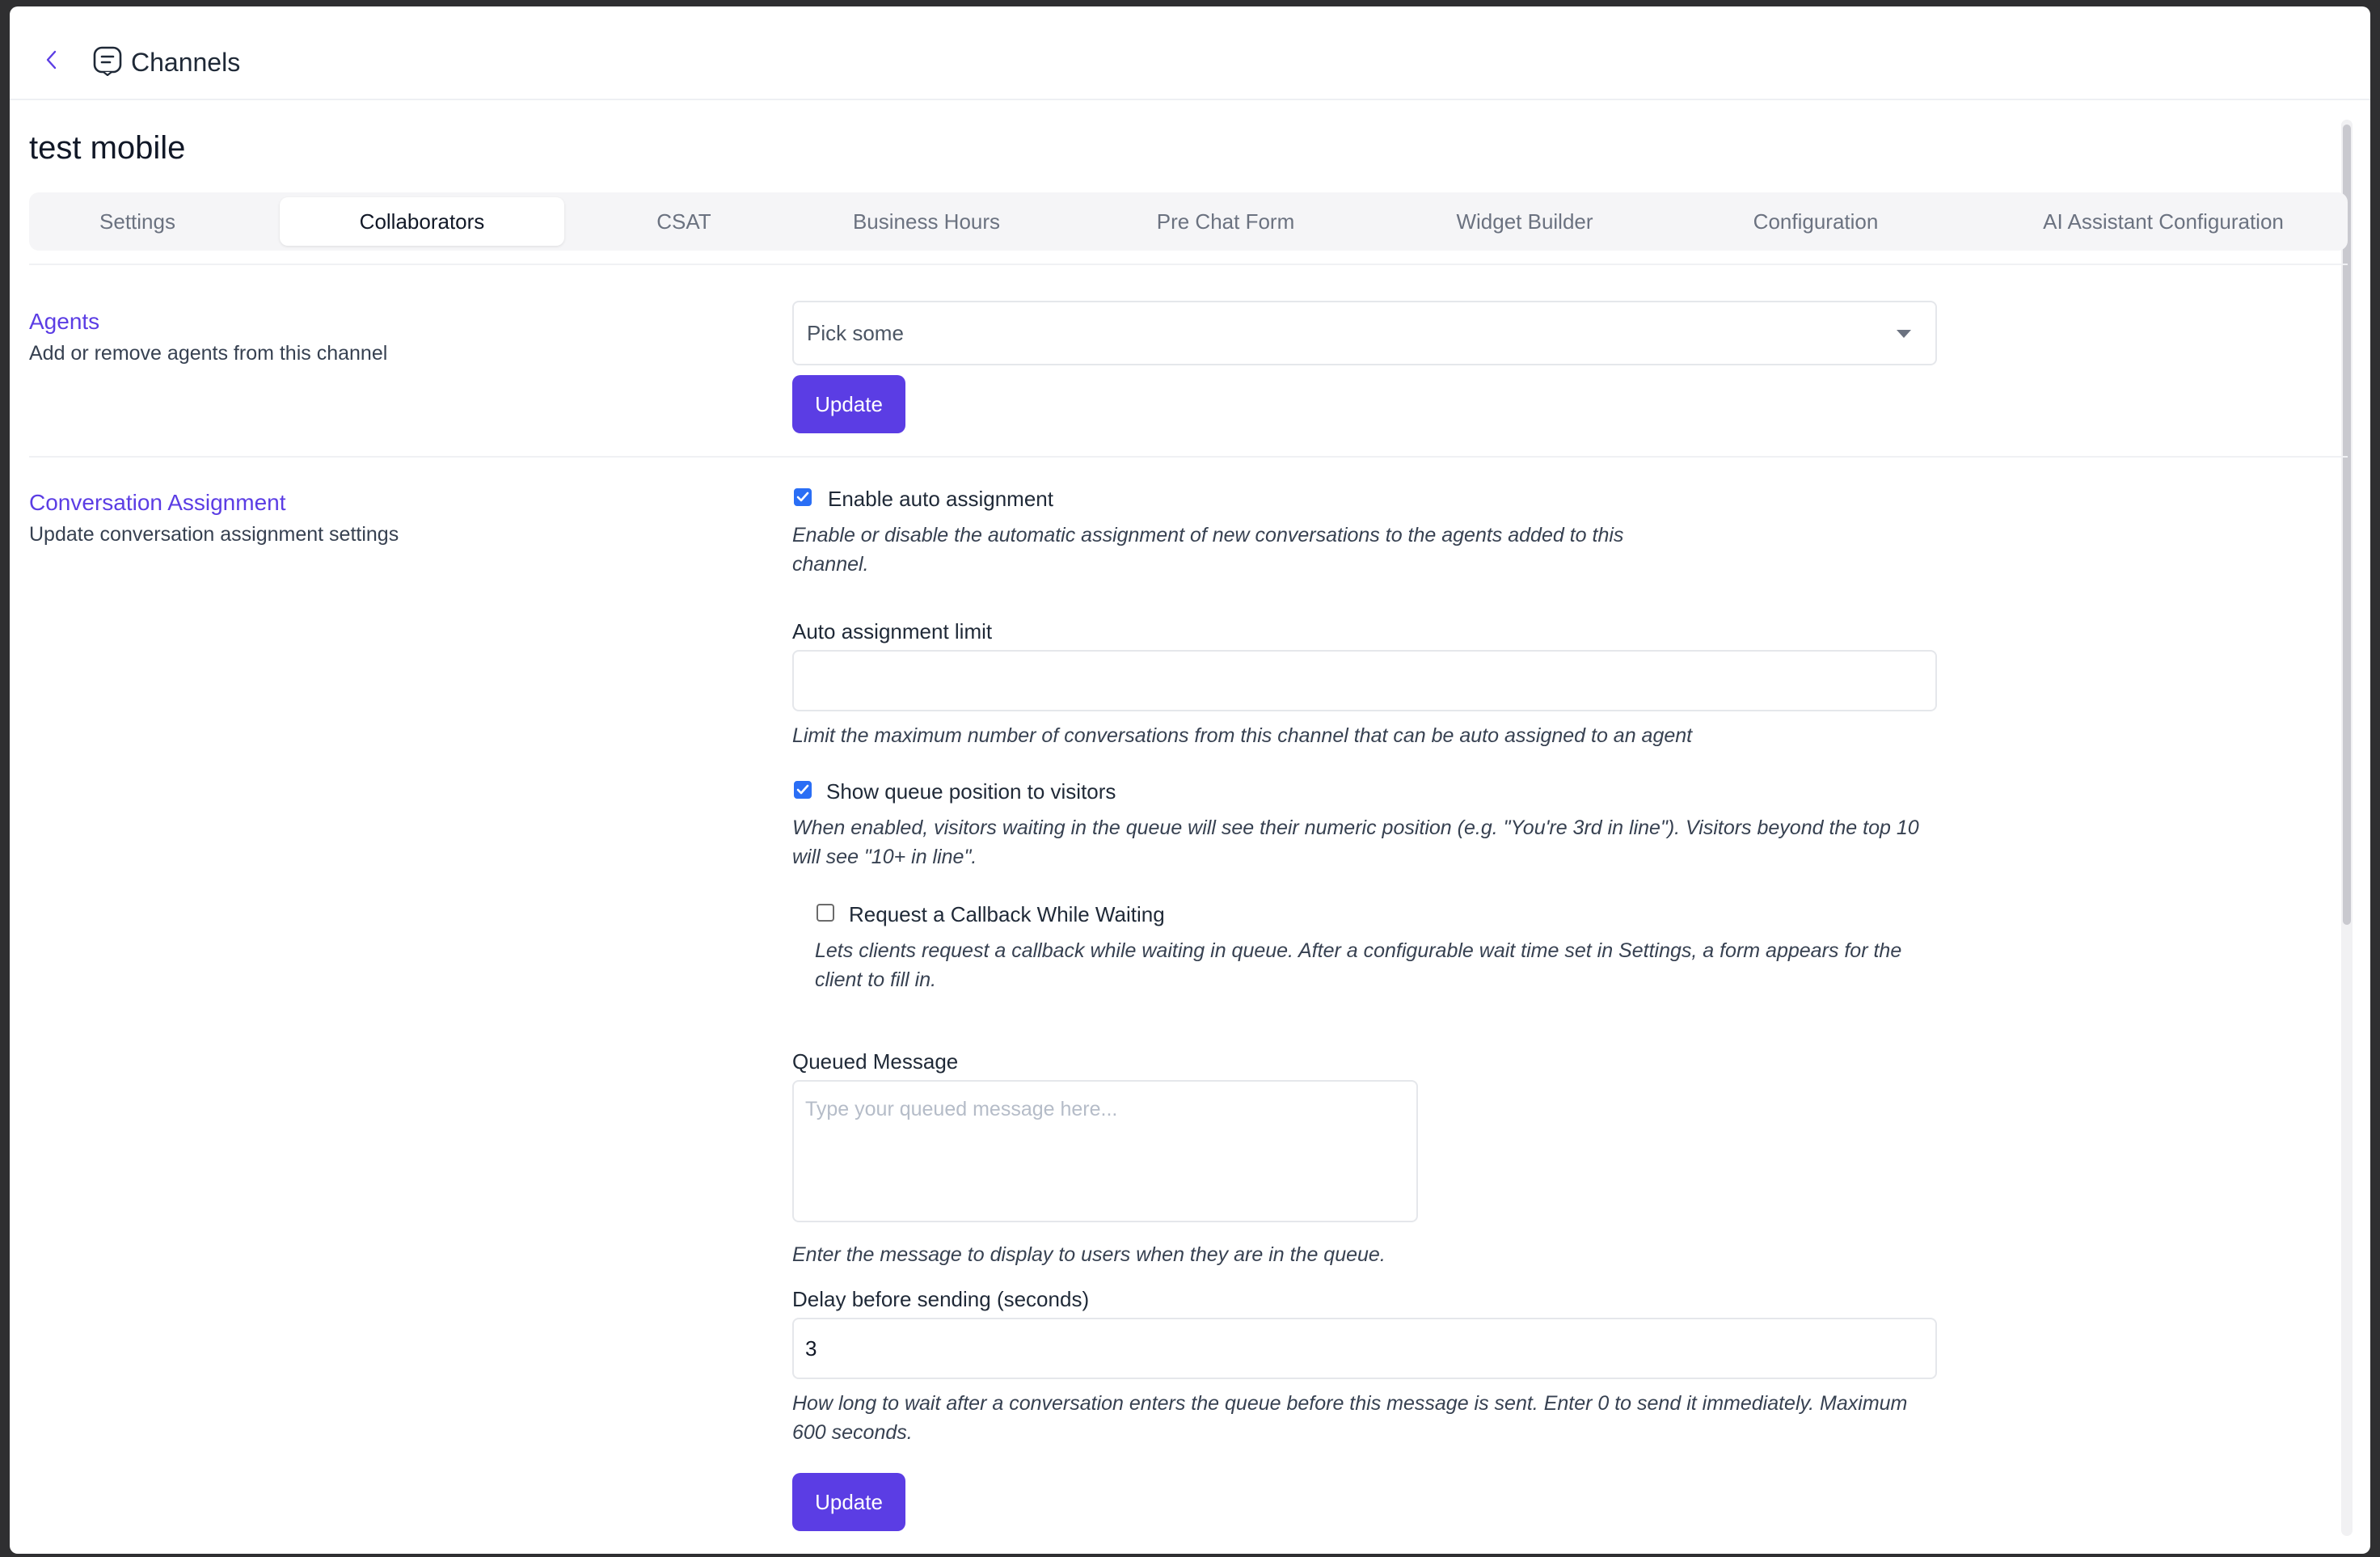  What do you see at coordinates (186, 62) in the screenshot?
I see `header-title: Channels` at bounding box center [186, 62].